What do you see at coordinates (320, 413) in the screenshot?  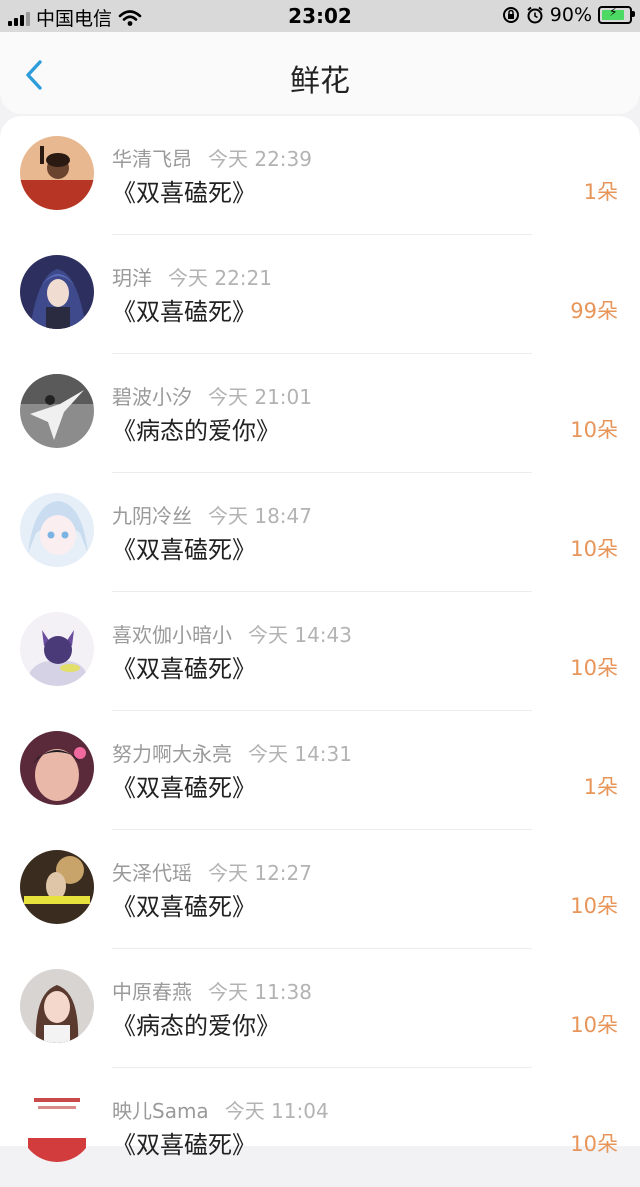 I see `list-item: 碧波小汐 今天 21:01 《病态的爱你》 10朵` at bounding box center [320, 413].